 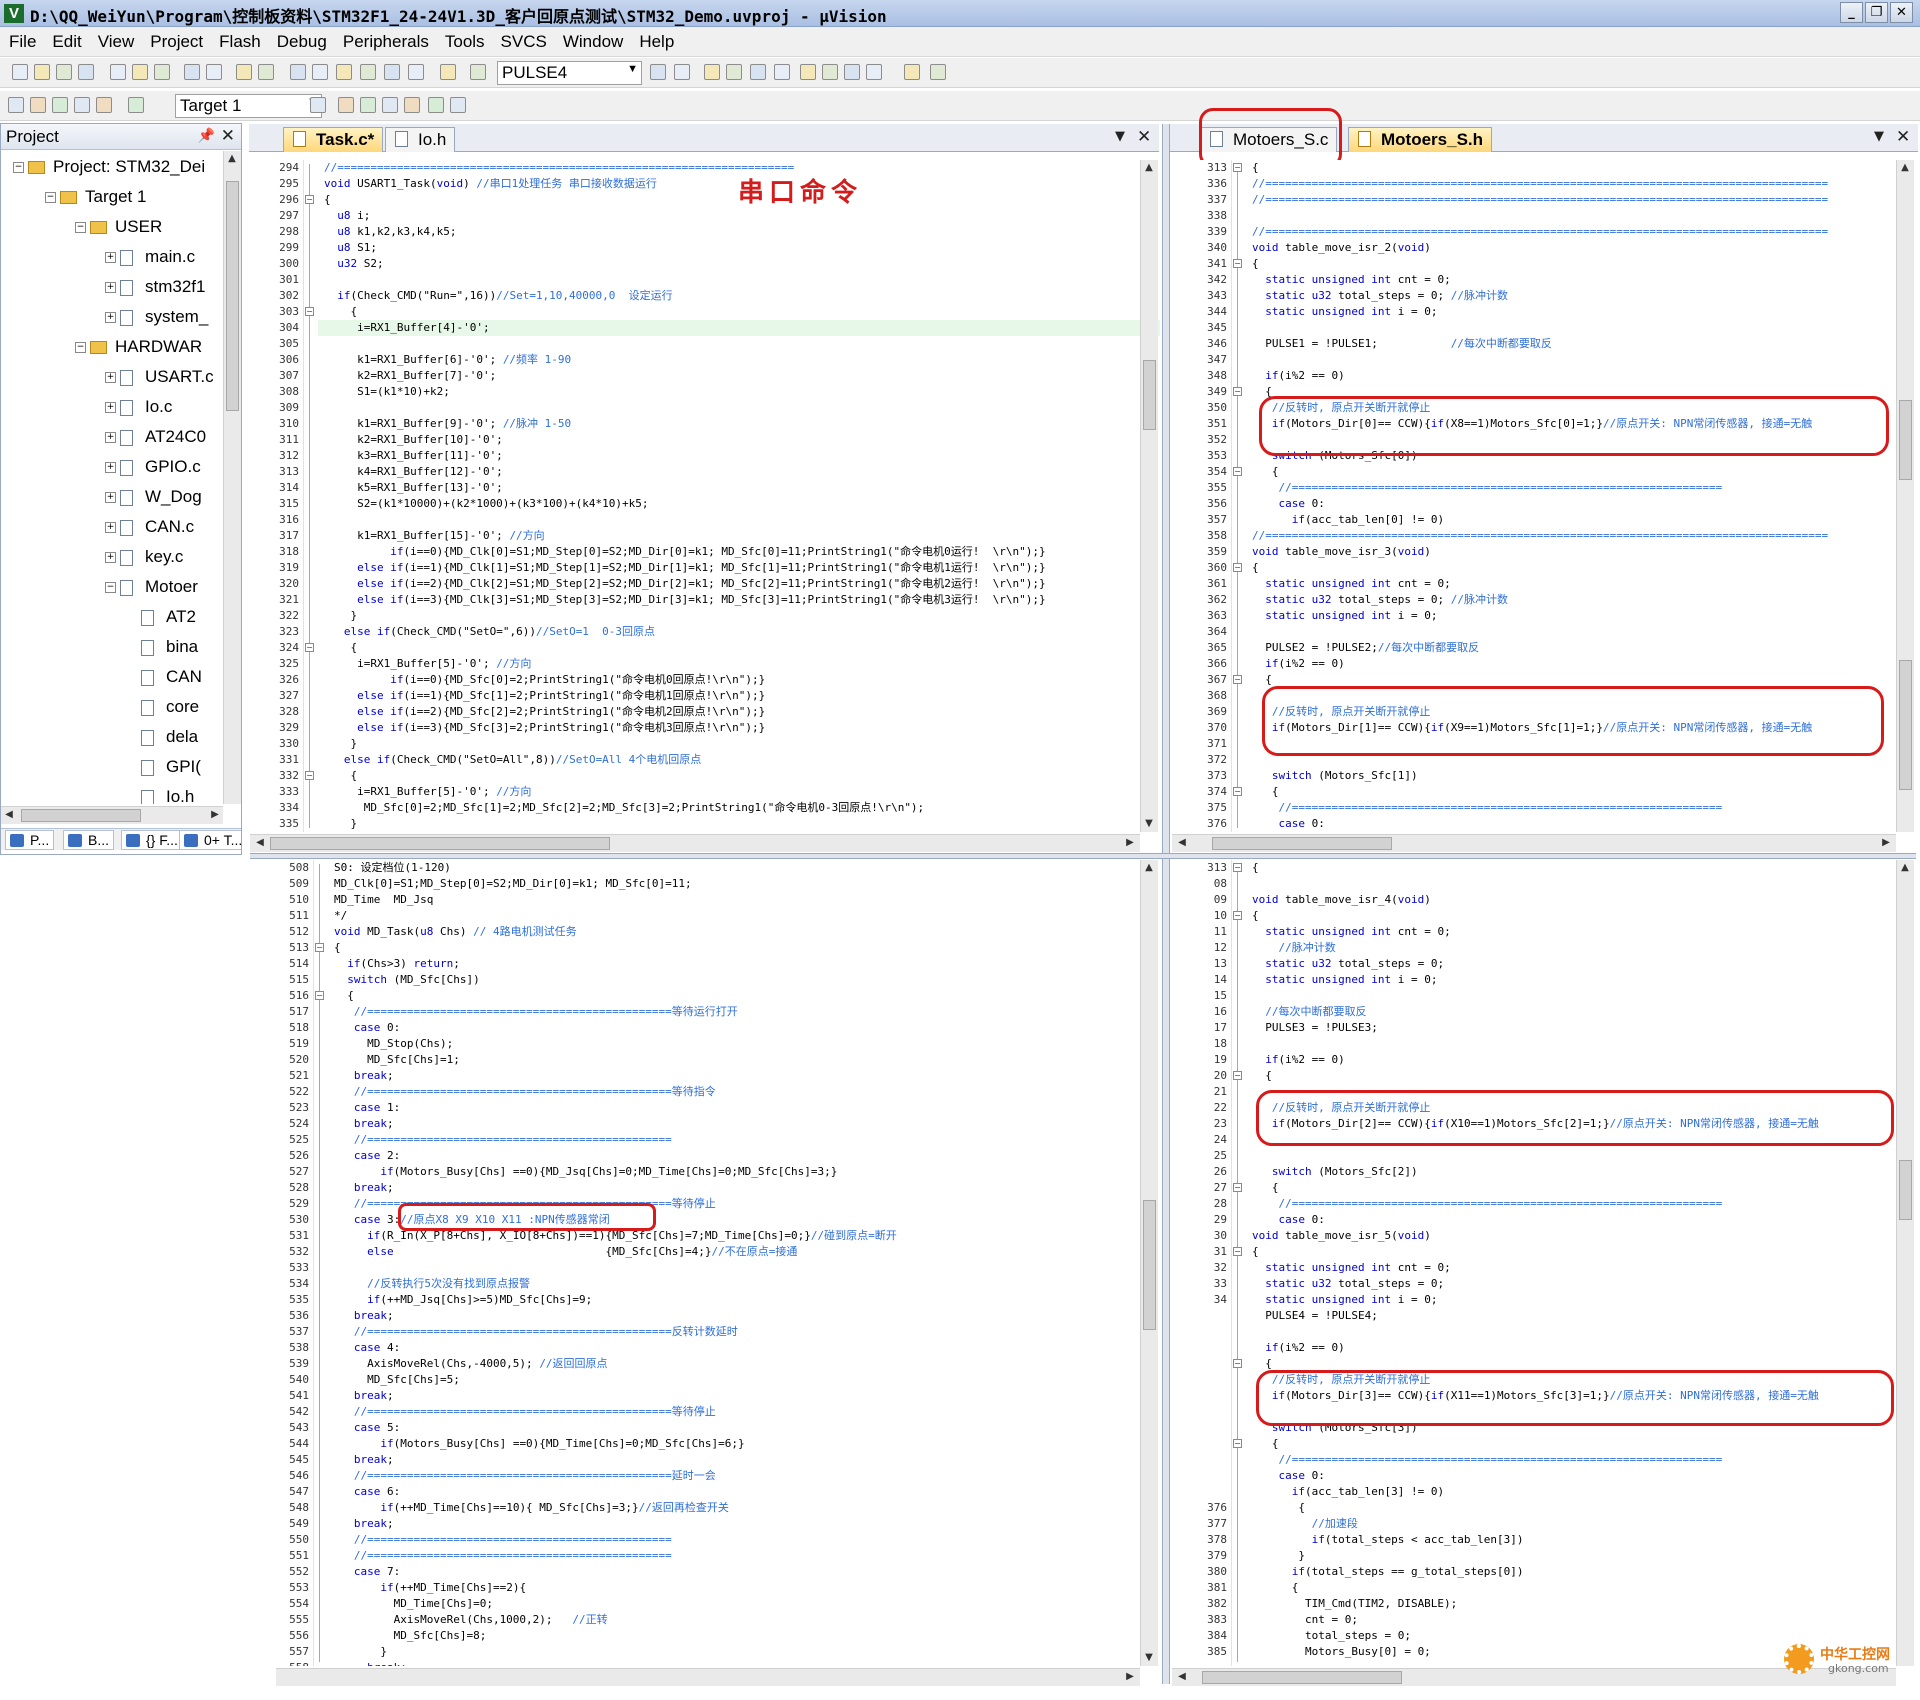 What do you see at coordinates (1298, 1060) in the screenshot?
I see `code-line: if(i%2 == 0)` at bounding box center [1298, 1060].